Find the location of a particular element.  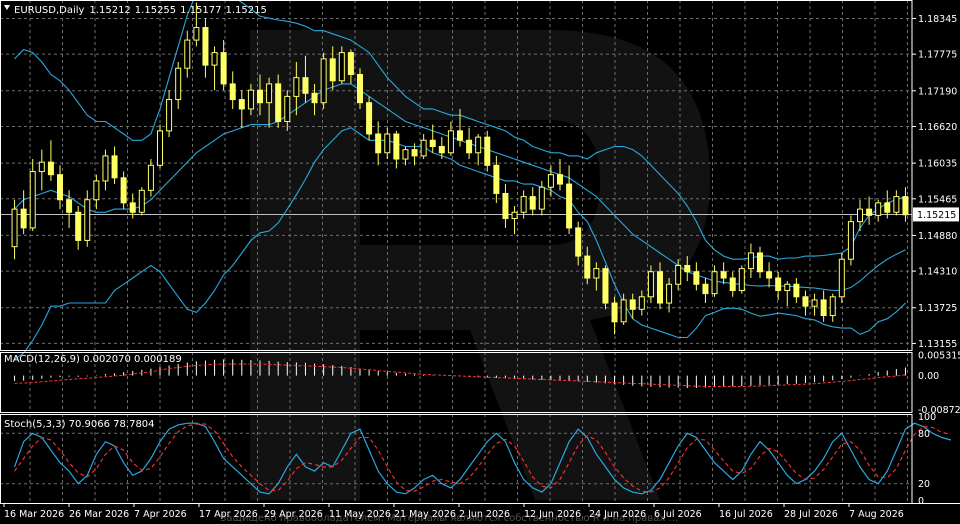

date-tick-label: 28 Jul 2026 is located at coordinates (811, 514).